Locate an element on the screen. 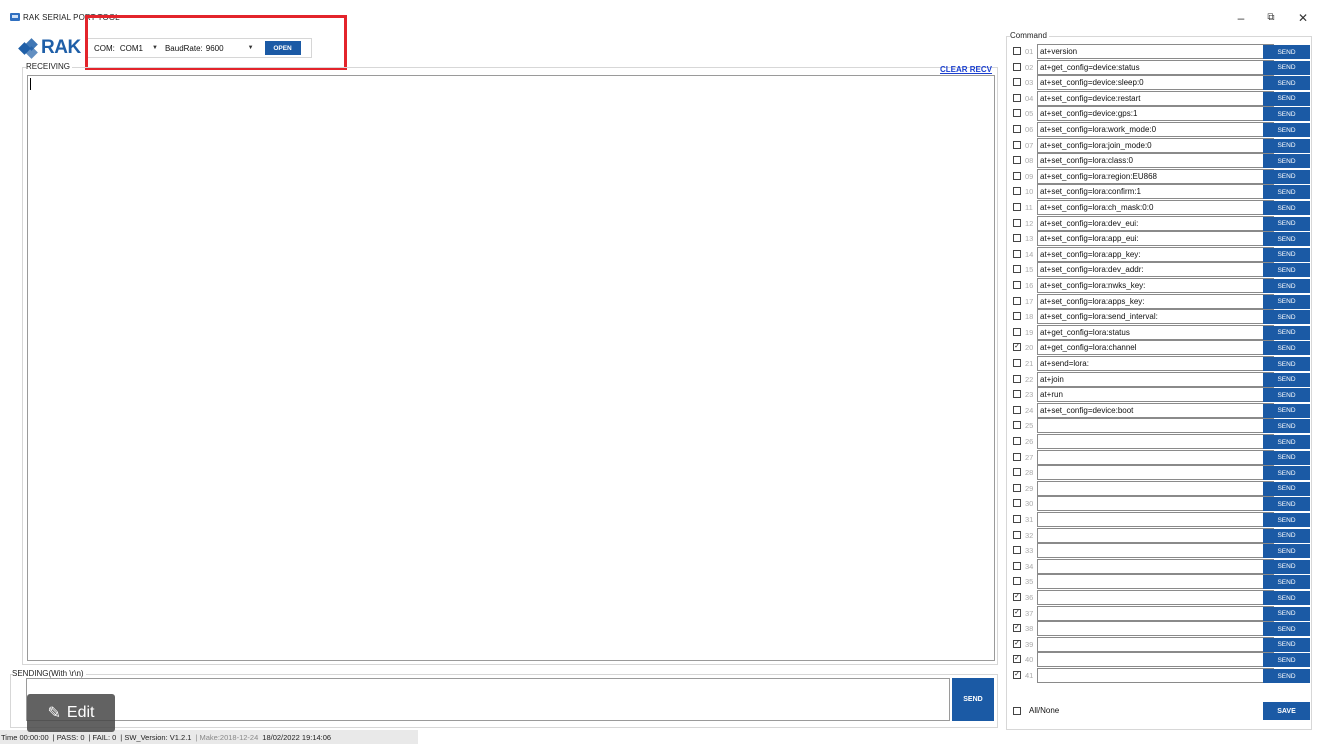 This screenshot has width=1320, height=754. command-input: at+send=lora: is located at coordinates (1155, 363).